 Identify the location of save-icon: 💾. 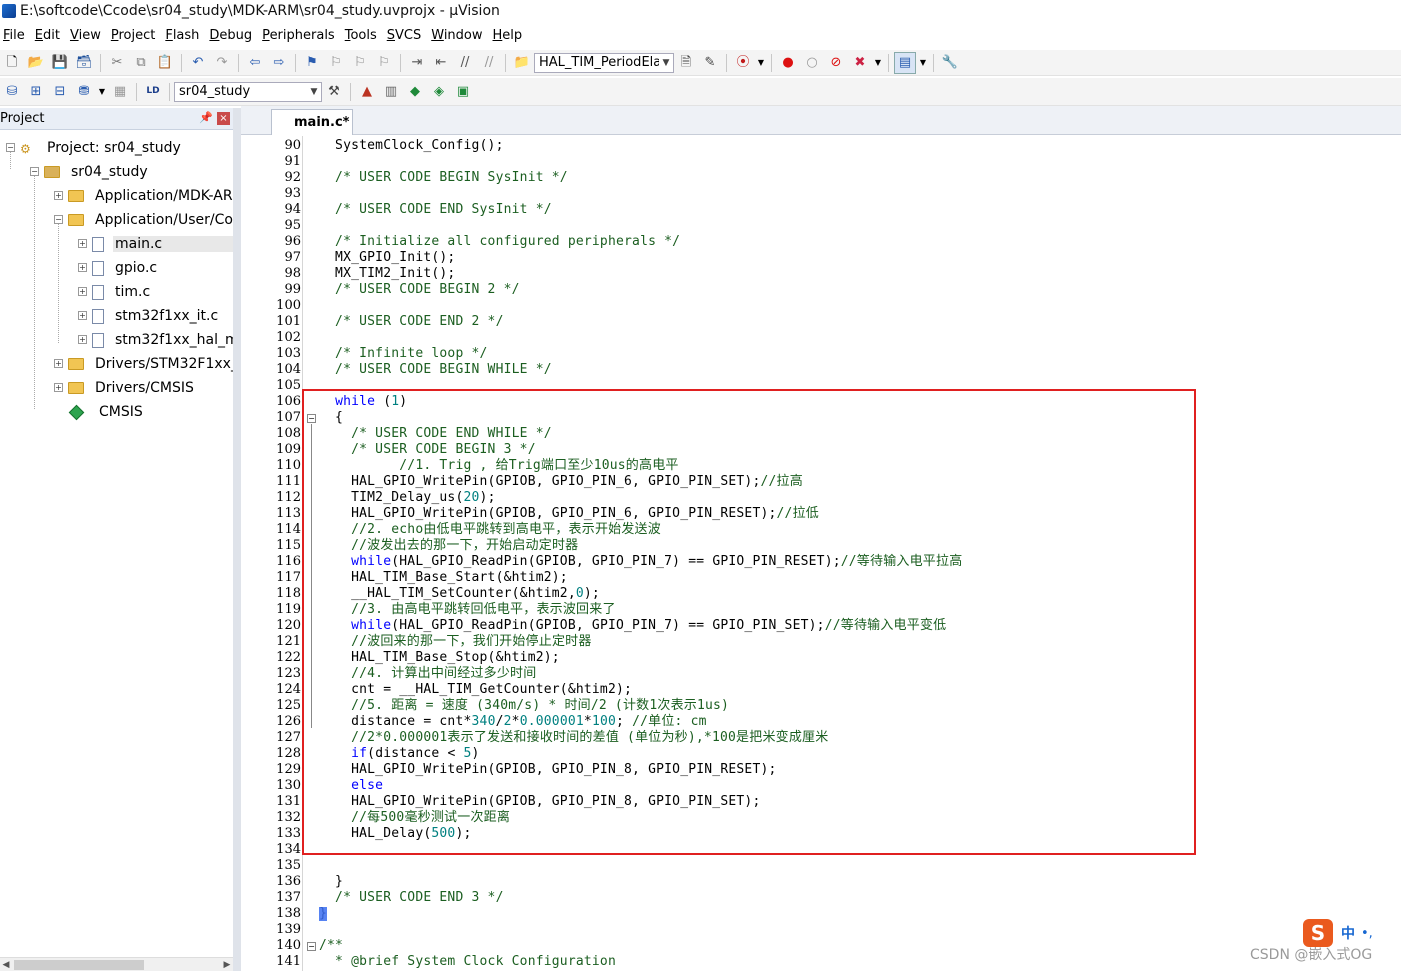
(60, 63).